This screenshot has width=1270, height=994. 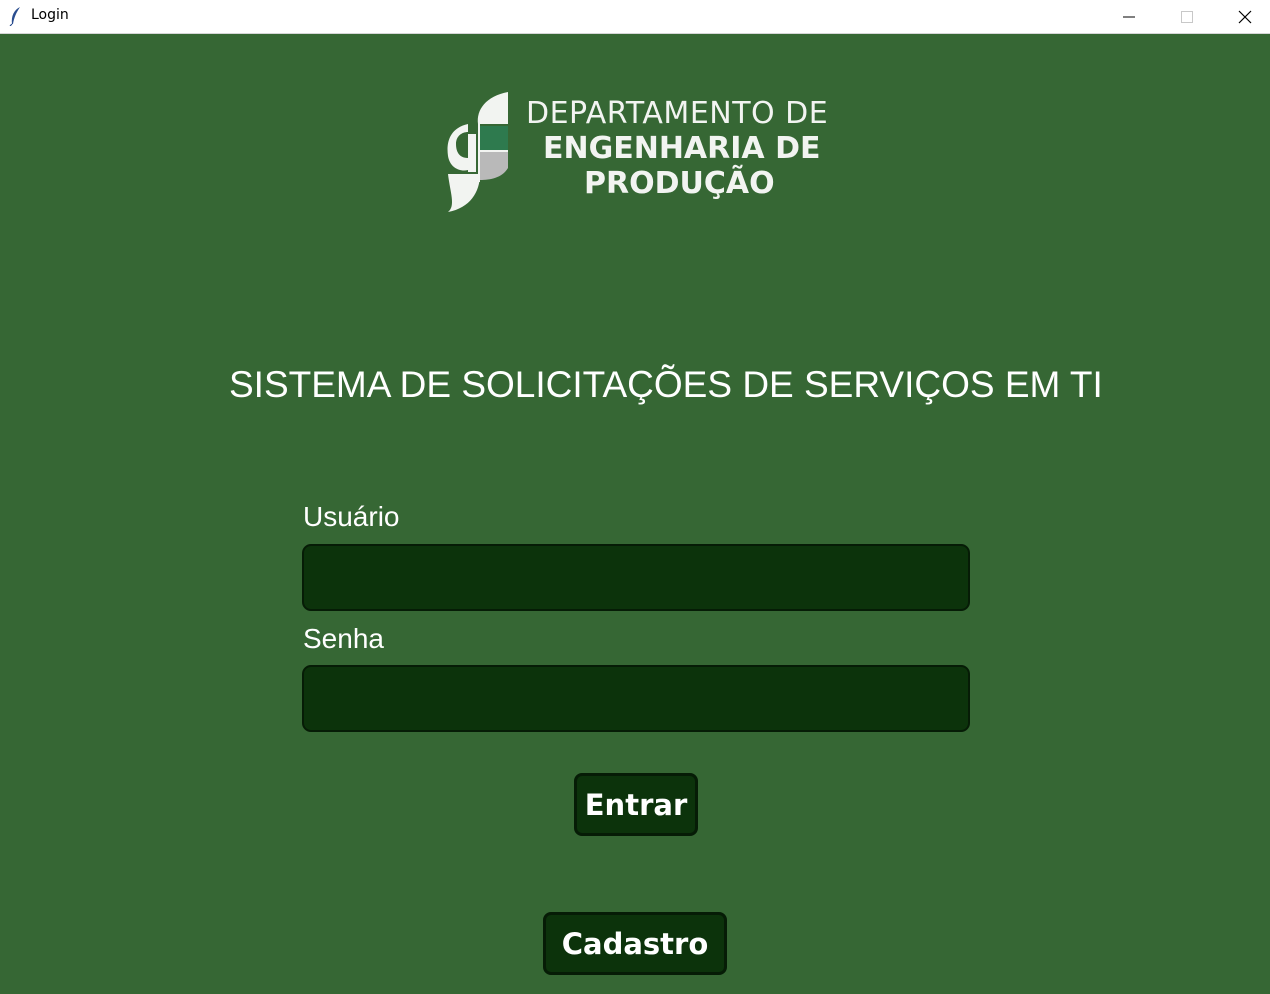 I want to click on register-button: Cadastro, so click(x=635, y=943).